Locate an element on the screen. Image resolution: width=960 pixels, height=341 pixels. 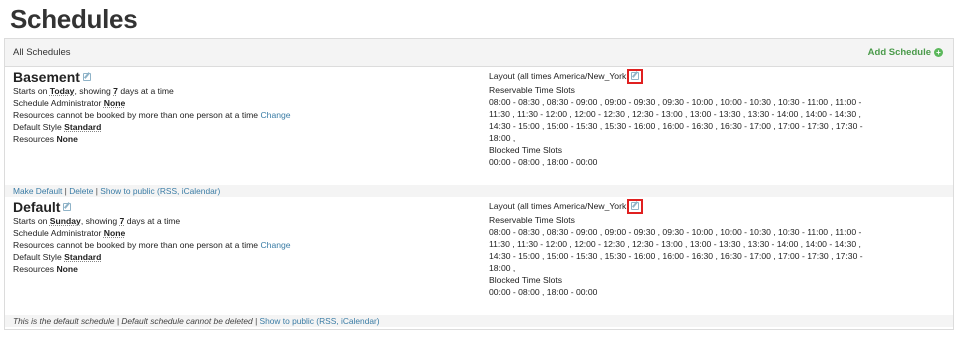
cannot-delete-note: Default schedule cannot be deleted is located at coordinates (187, 321).